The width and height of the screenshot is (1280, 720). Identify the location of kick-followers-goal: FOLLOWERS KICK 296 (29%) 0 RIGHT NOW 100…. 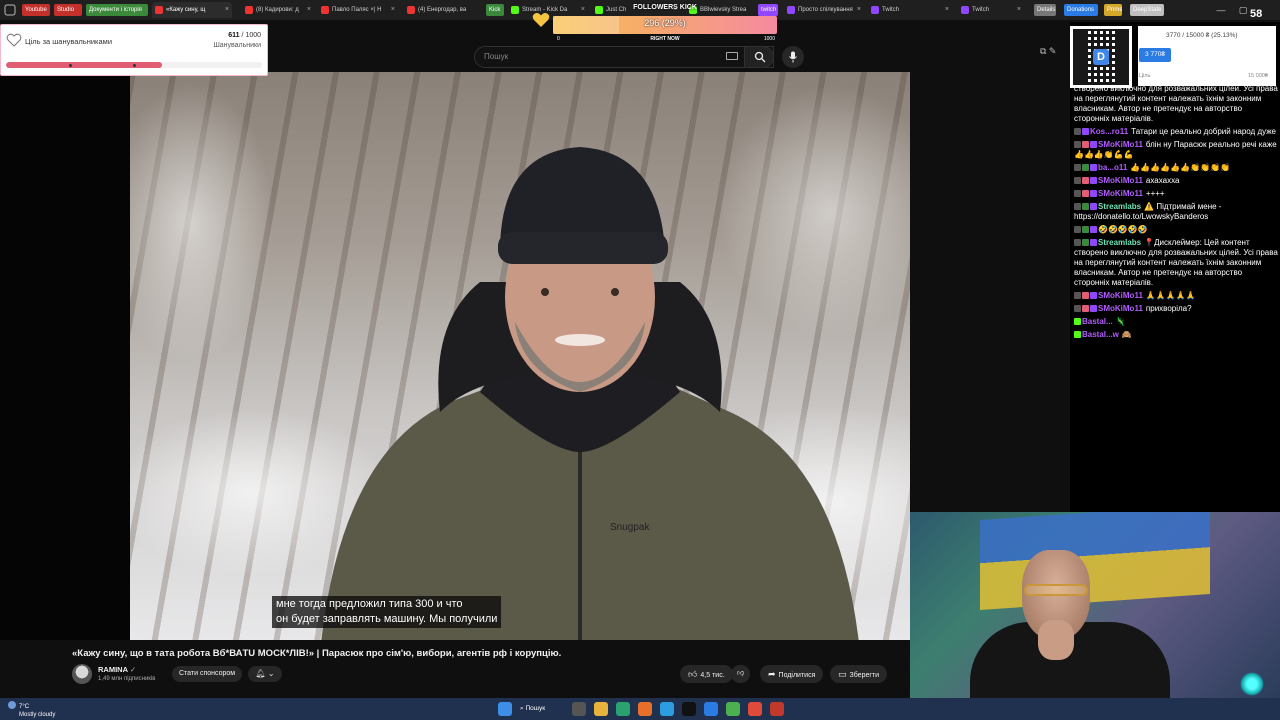
(665, 23).